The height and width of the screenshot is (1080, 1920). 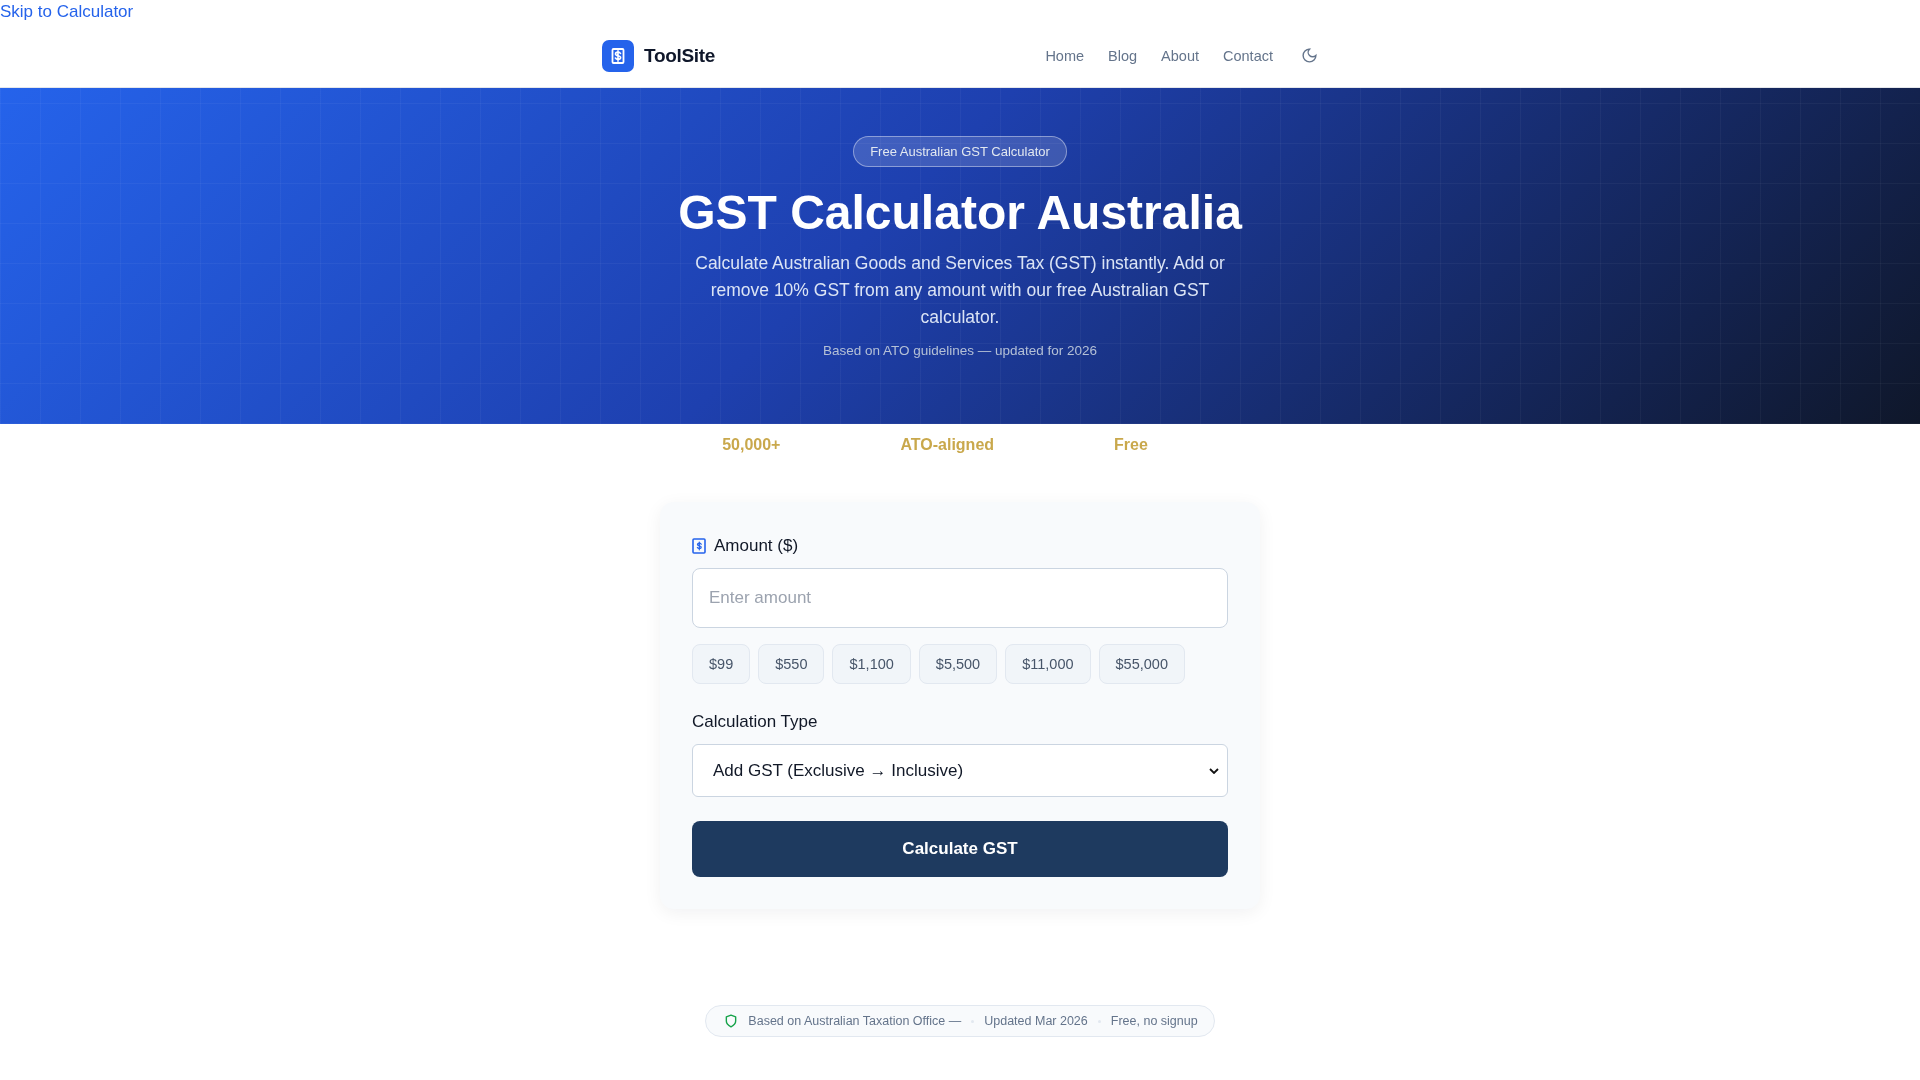 I want to click on stat-value: Free, so click(x=1131, y=445).